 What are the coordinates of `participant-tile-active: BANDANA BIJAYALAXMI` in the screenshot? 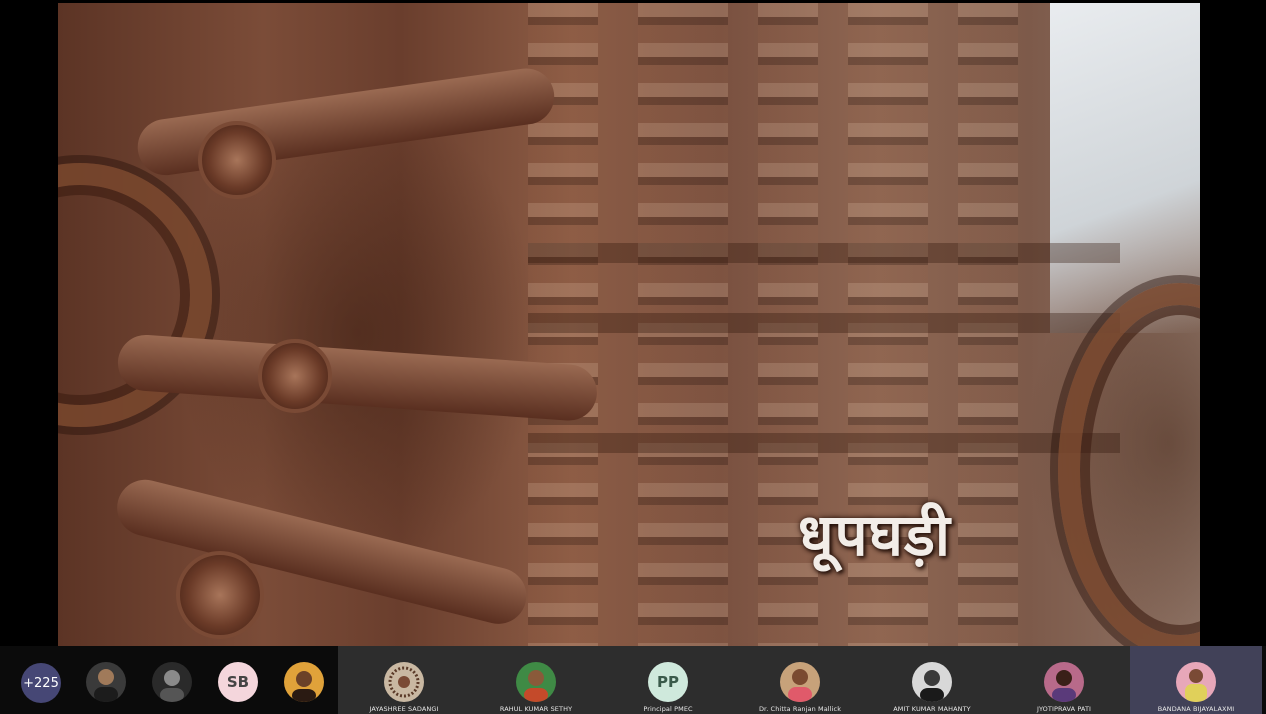 It's located at (1196, 680).